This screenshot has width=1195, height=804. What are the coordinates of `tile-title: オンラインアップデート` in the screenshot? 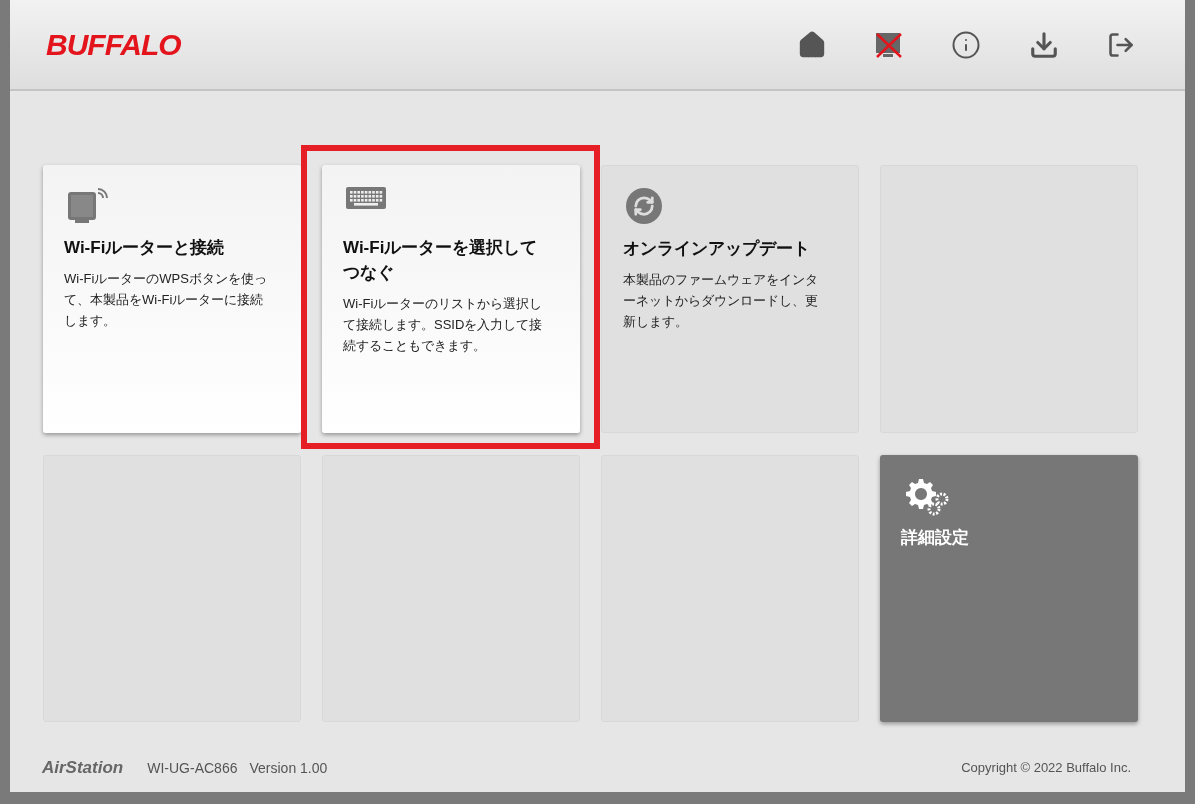 It's located at (717, 249).